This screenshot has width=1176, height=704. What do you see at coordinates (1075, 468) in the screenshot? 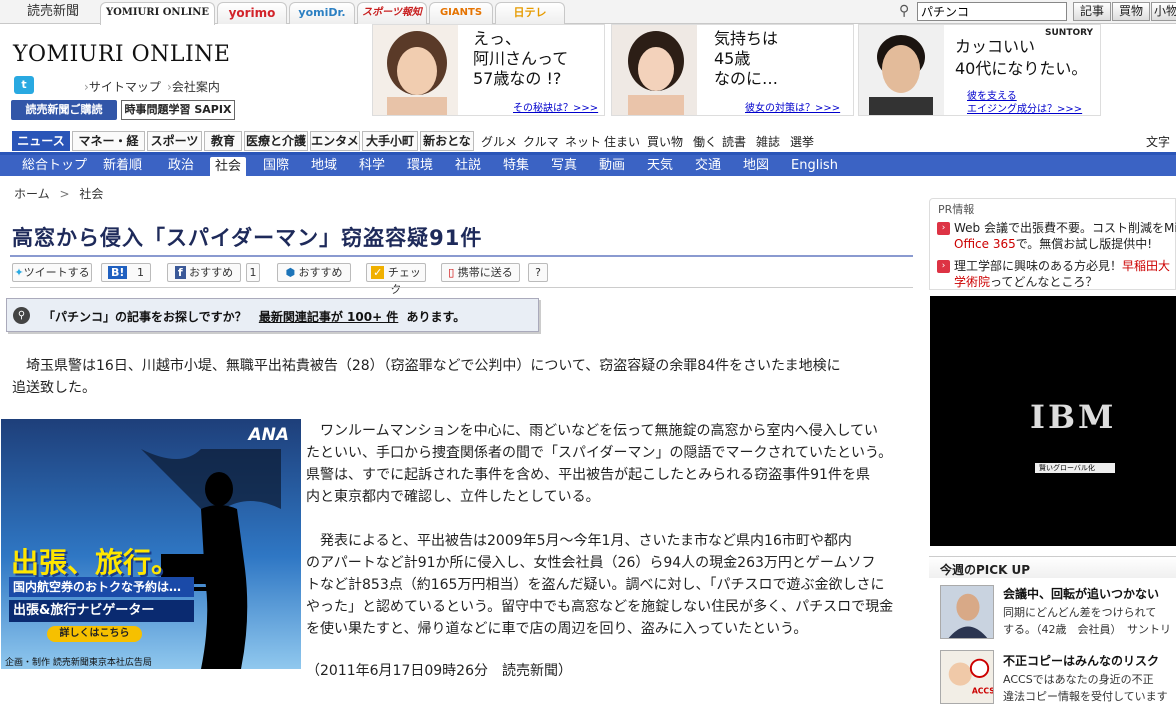
I see `ibm-tagline: 賢いグローバル化` at bounding box center [1075, 468].